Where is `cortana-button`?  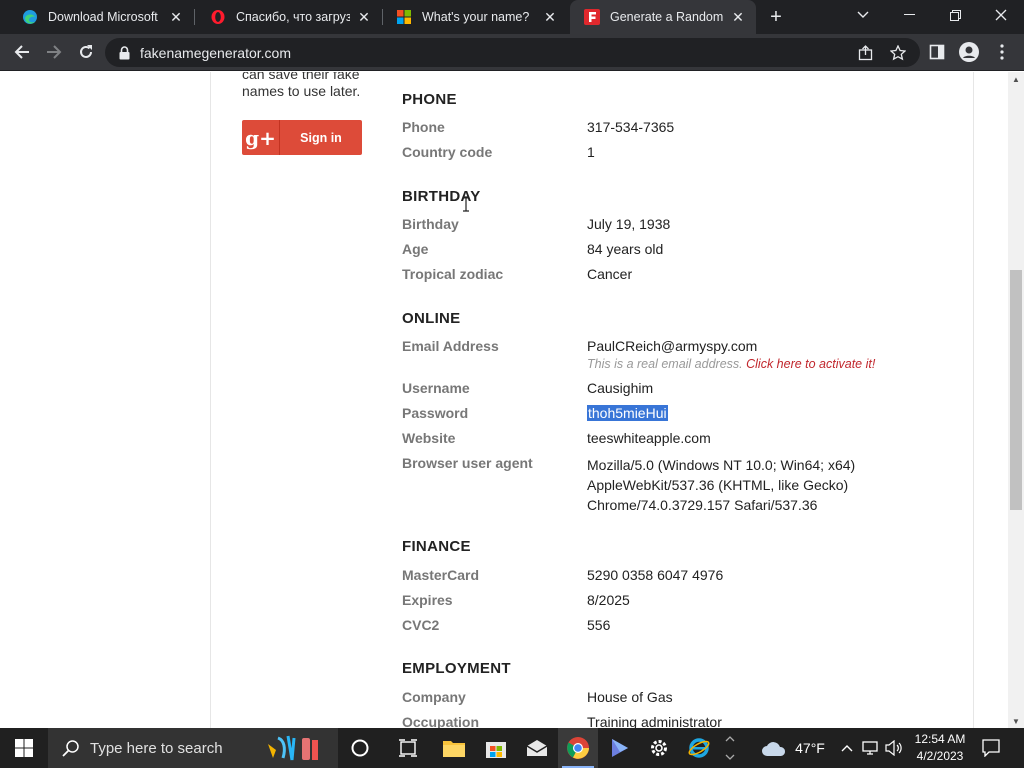
cortana-button is located at coordinates (360, 748).